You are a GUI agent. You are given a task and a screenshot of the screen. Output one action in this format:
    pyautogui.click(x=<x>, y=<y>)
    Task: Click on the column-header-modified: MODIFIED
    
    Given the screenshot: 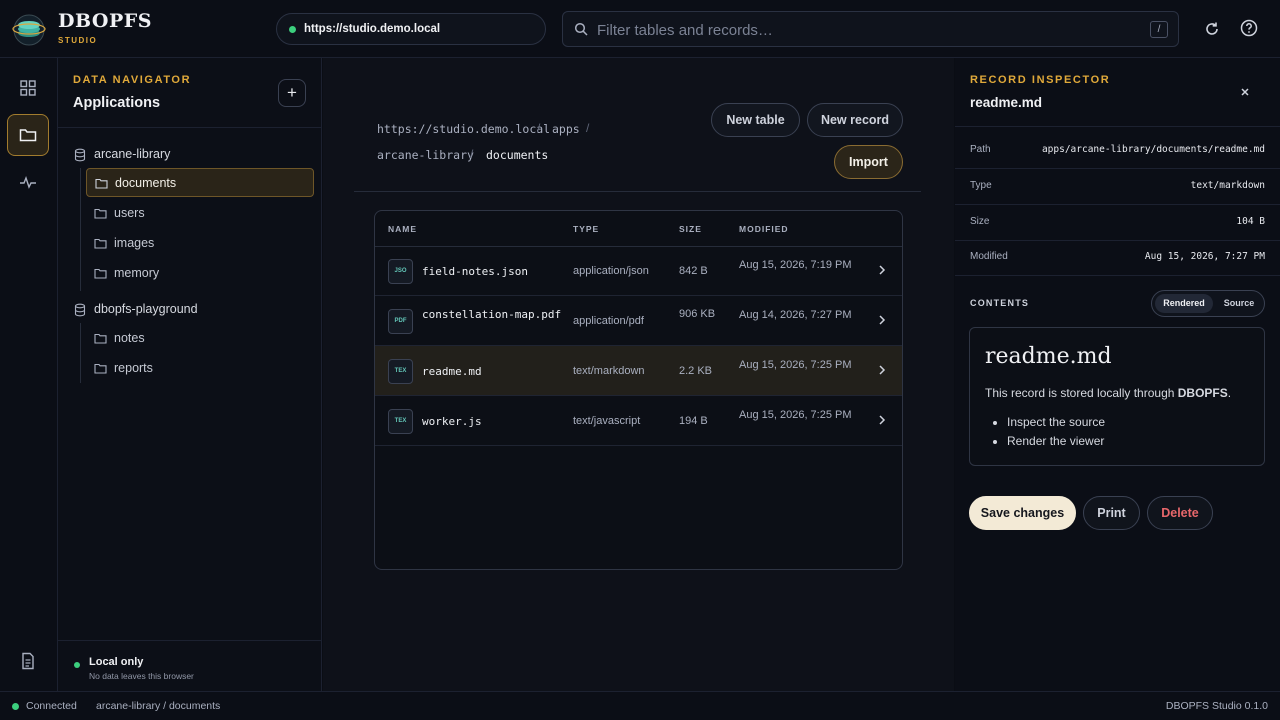 What is the action you would take?
    pyautogui.click(x=764, y=229)
    